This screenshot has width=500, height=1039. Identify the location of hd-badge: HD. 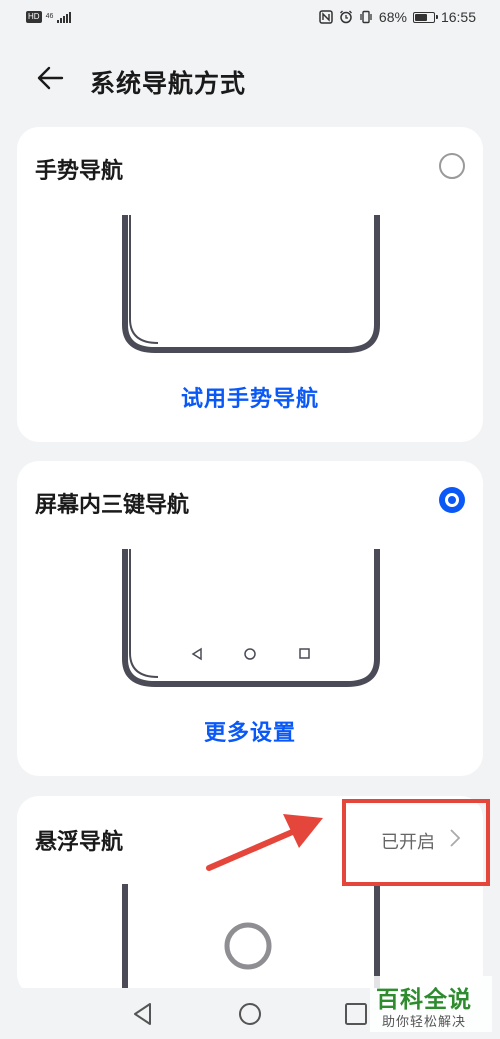
(34, 17).